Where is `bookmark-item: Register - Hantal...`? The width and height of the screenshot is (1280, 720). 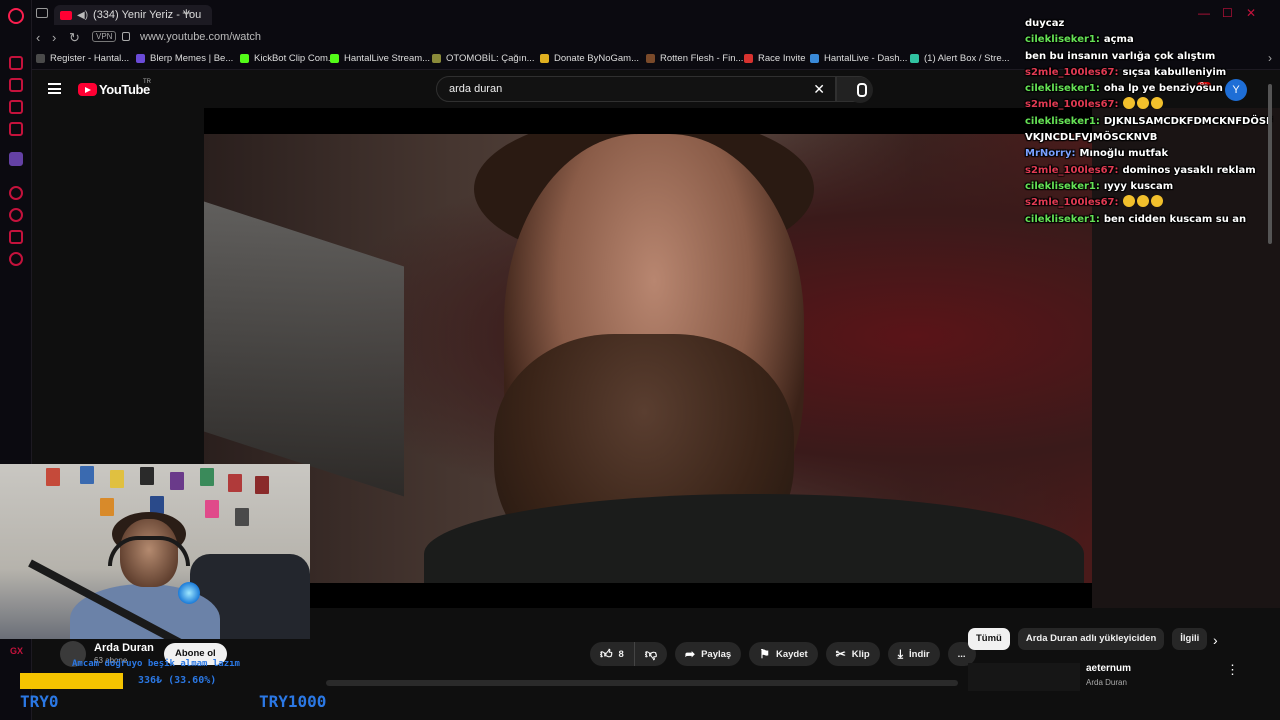
bookmark-item: Register - Hantal... is located at coordinates (82, 58).